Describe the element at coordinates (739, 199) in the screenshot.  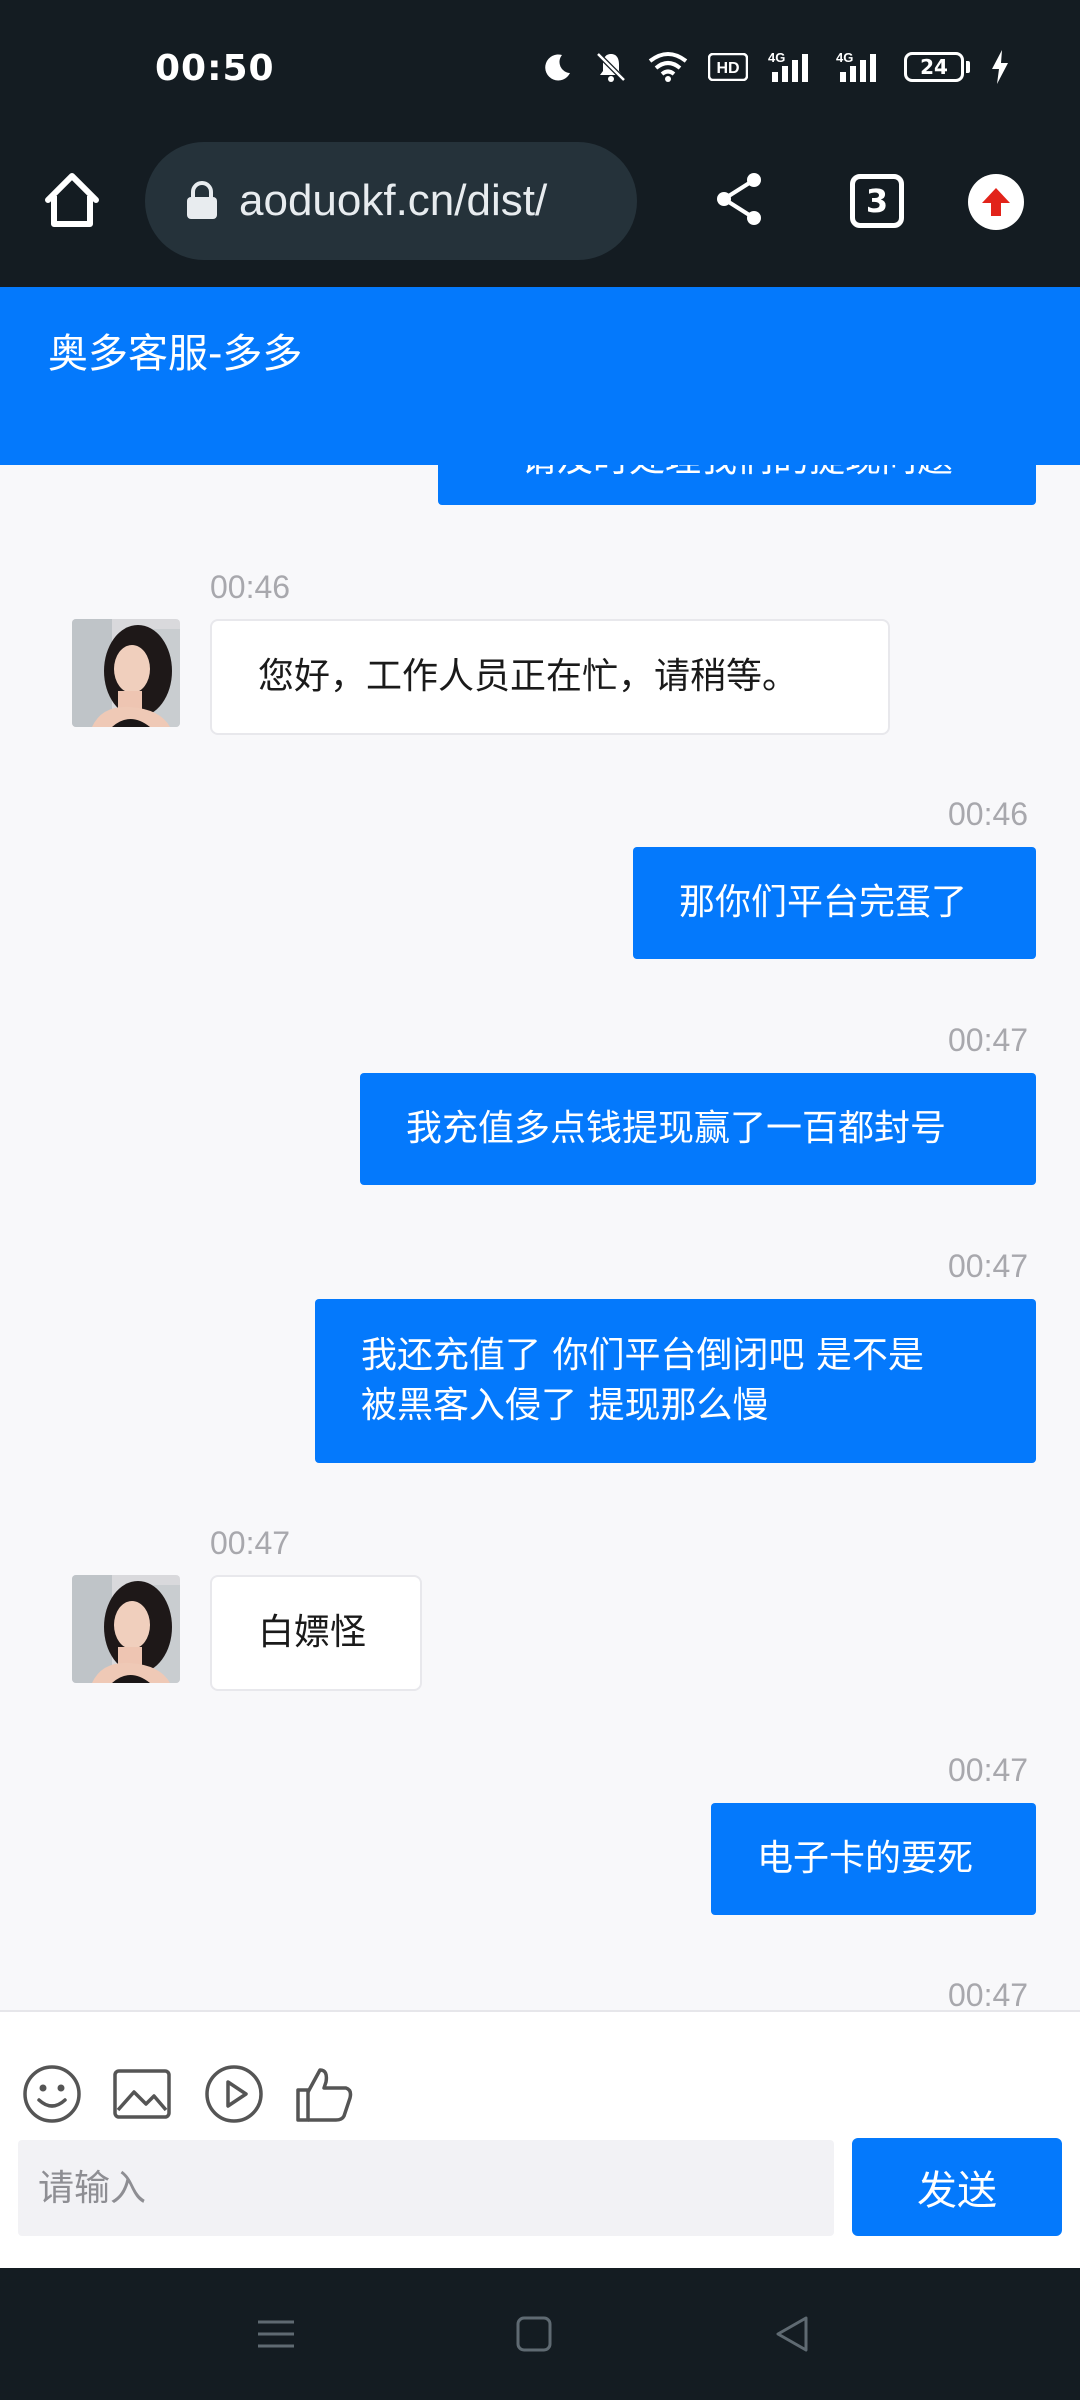
I see `share-icon` at that location.